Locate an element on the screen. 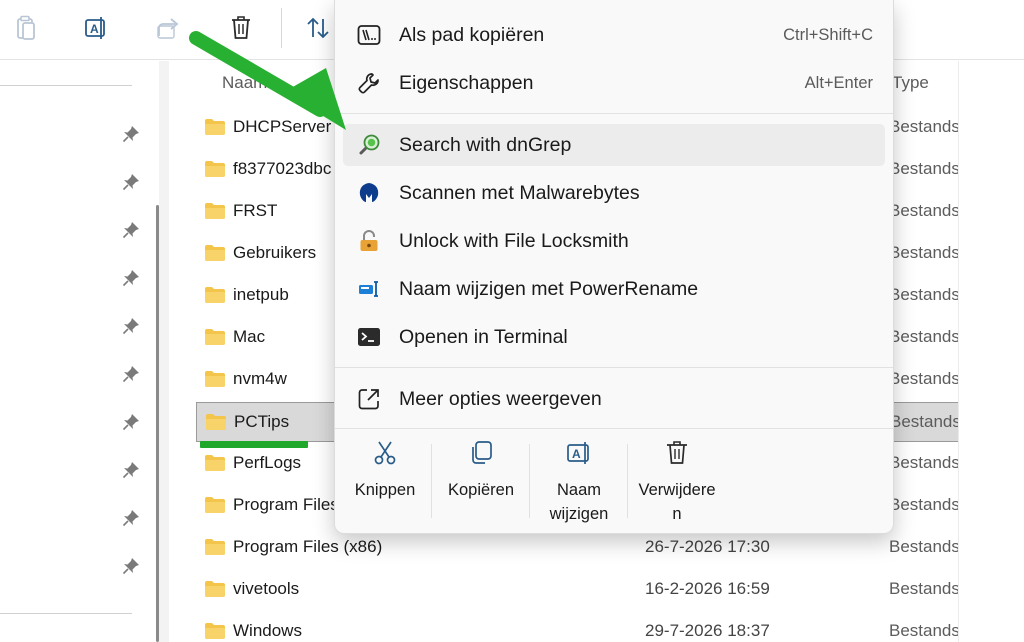  menu-item-label: Openen in Terminal is located at coordinates (483, 337).